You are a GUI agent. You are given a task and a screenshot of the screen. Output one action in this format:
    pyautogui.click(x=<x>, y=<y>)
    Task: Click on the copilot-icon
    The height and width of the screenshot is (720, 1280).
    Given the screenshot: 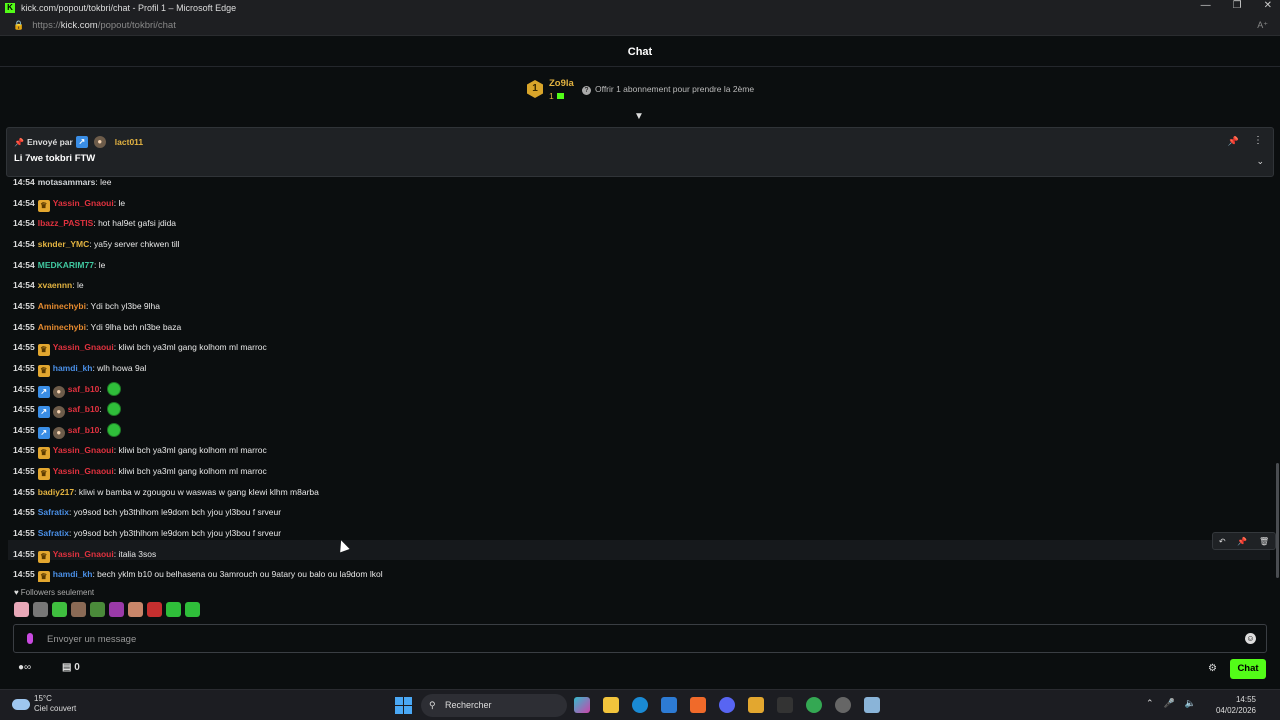 What is the action you would take?
    pyautogui.click(x=582, y=705)
    